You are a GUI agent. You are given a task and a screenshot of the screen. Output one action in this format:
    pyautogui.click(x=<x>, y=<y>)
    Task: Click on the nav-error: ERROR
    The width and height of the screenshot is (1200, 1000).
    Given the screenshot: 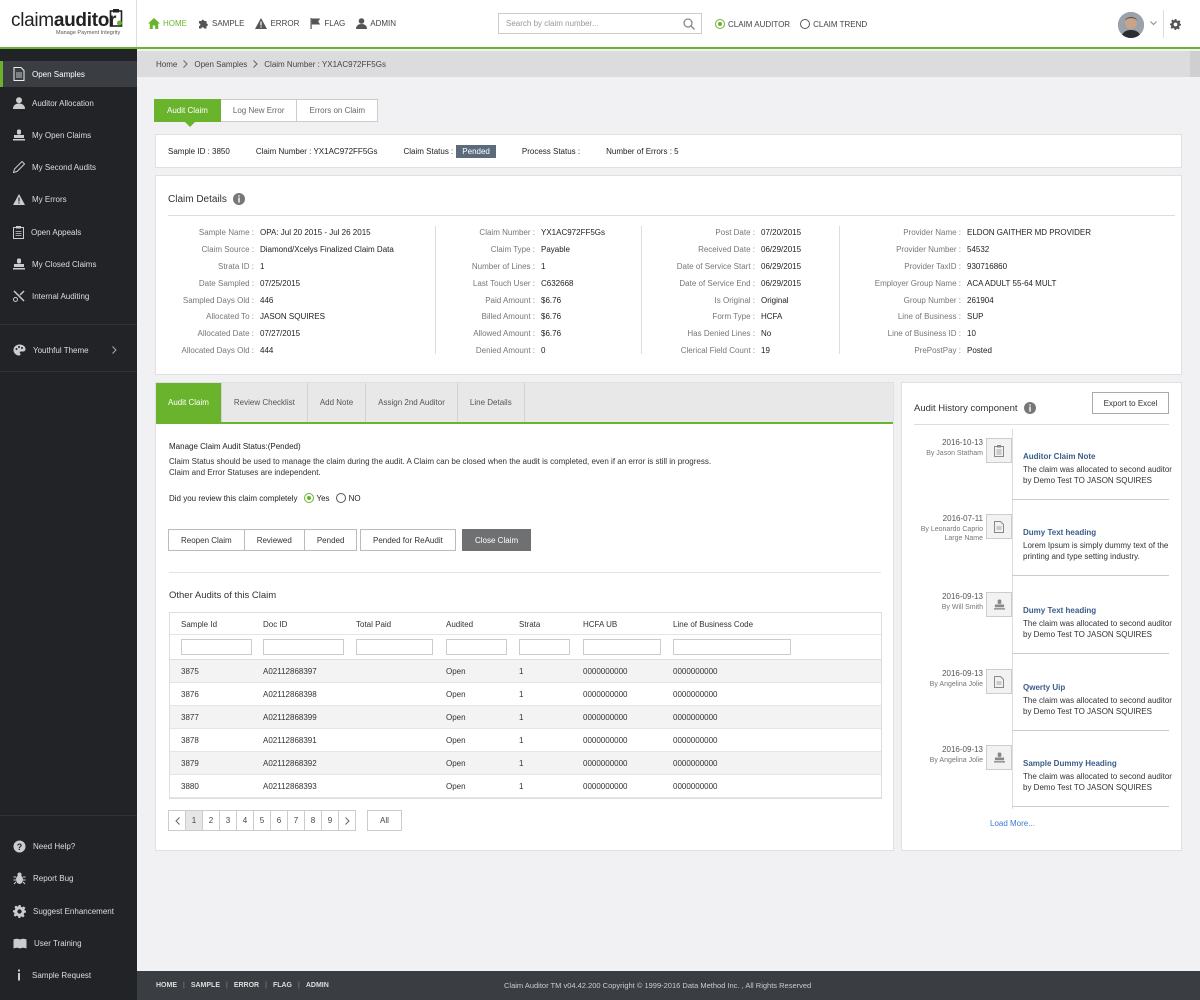 What is the action you would take?
    pyautogui.click(x=277, y=23)
    